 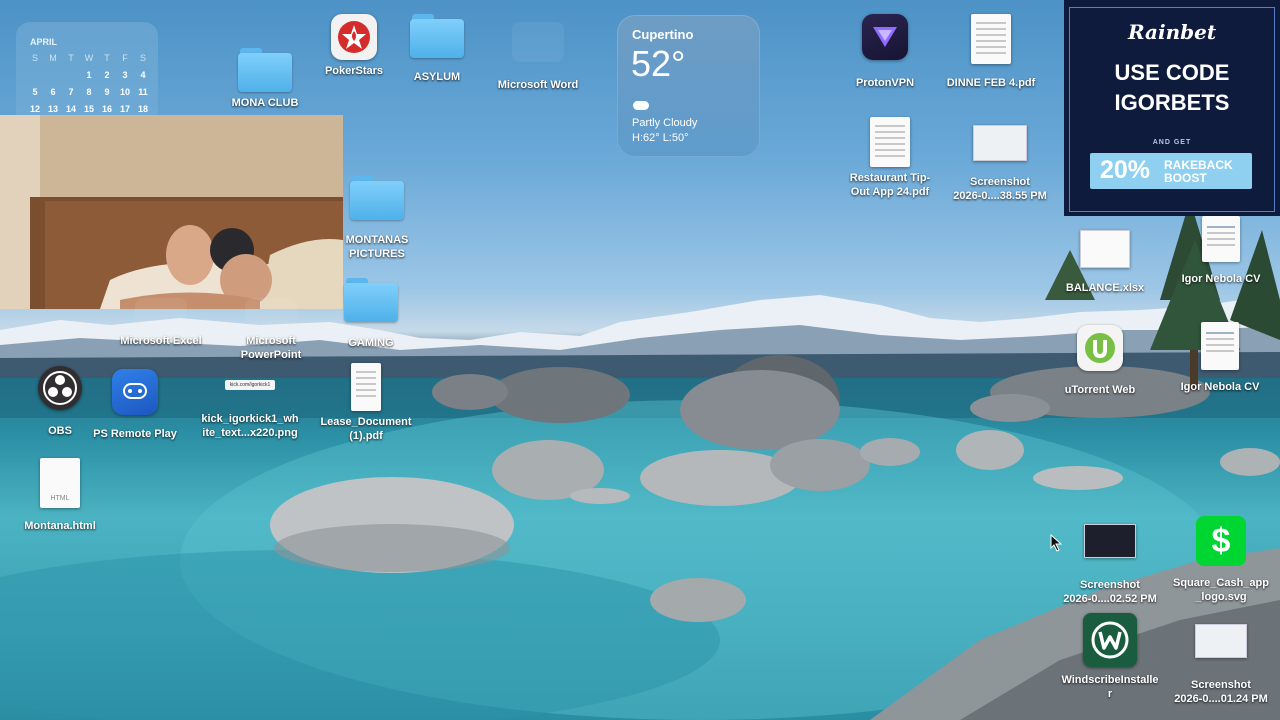 What do you see at coordinates (1220, 358) in the screenshot?
I see `file-igor-cv-2: Igor Nebola CV` at bounding box center [1220, 358].